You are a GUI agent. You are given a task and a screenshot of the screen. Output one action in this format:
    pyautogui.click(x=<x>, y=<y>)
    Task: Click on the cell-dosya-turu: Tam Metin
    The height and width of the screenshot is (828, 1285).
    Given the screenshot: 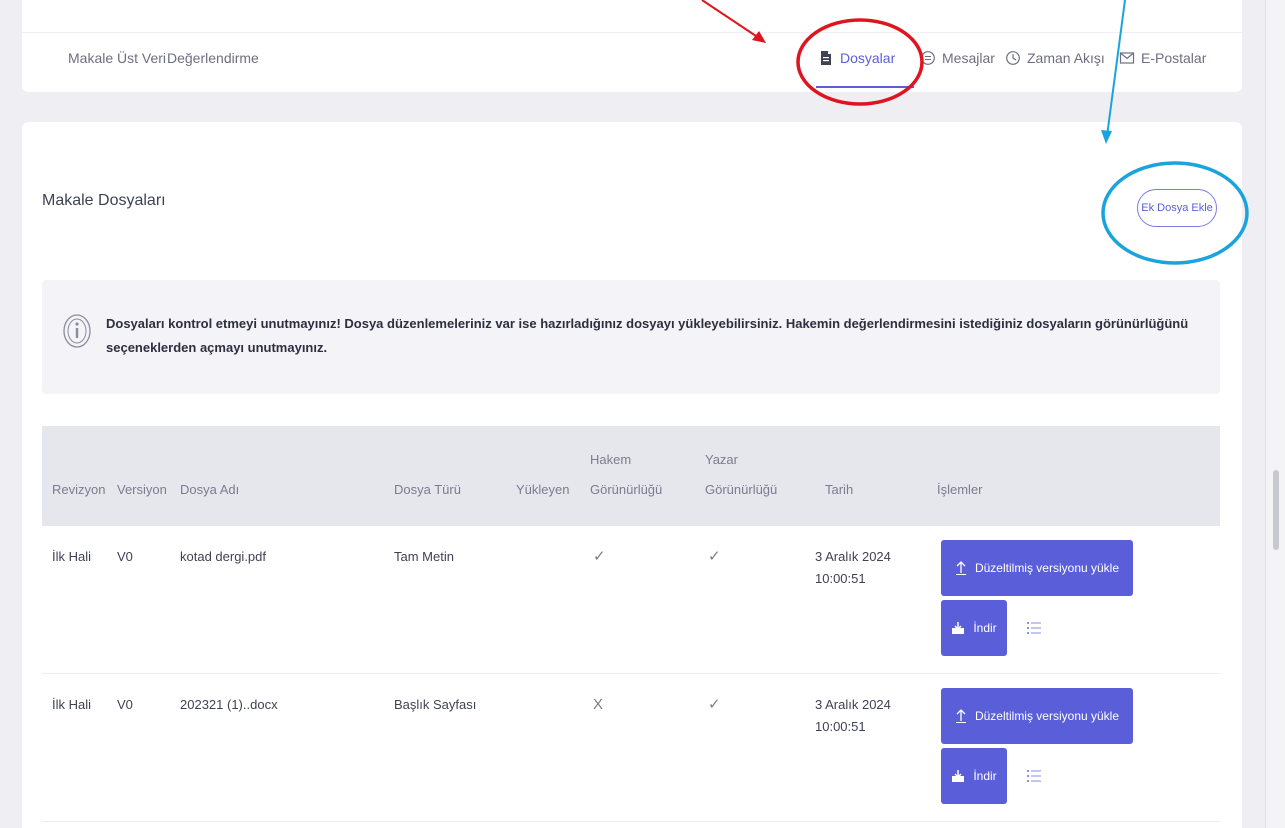 What is the action you would take?
    pyautogui.click(x=424, y=556)
    